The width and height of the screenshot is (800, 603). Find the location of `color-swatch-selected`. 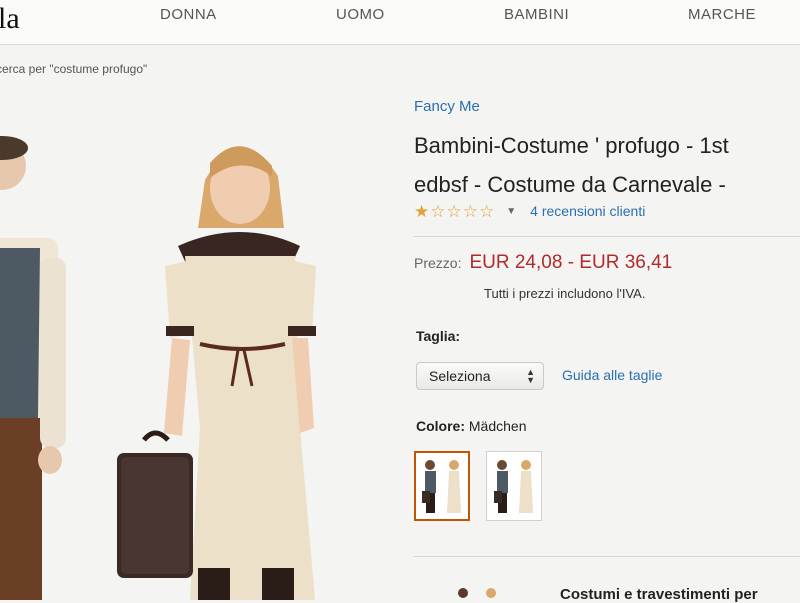

color-swatch-selected is located at coordinates (442, 486).